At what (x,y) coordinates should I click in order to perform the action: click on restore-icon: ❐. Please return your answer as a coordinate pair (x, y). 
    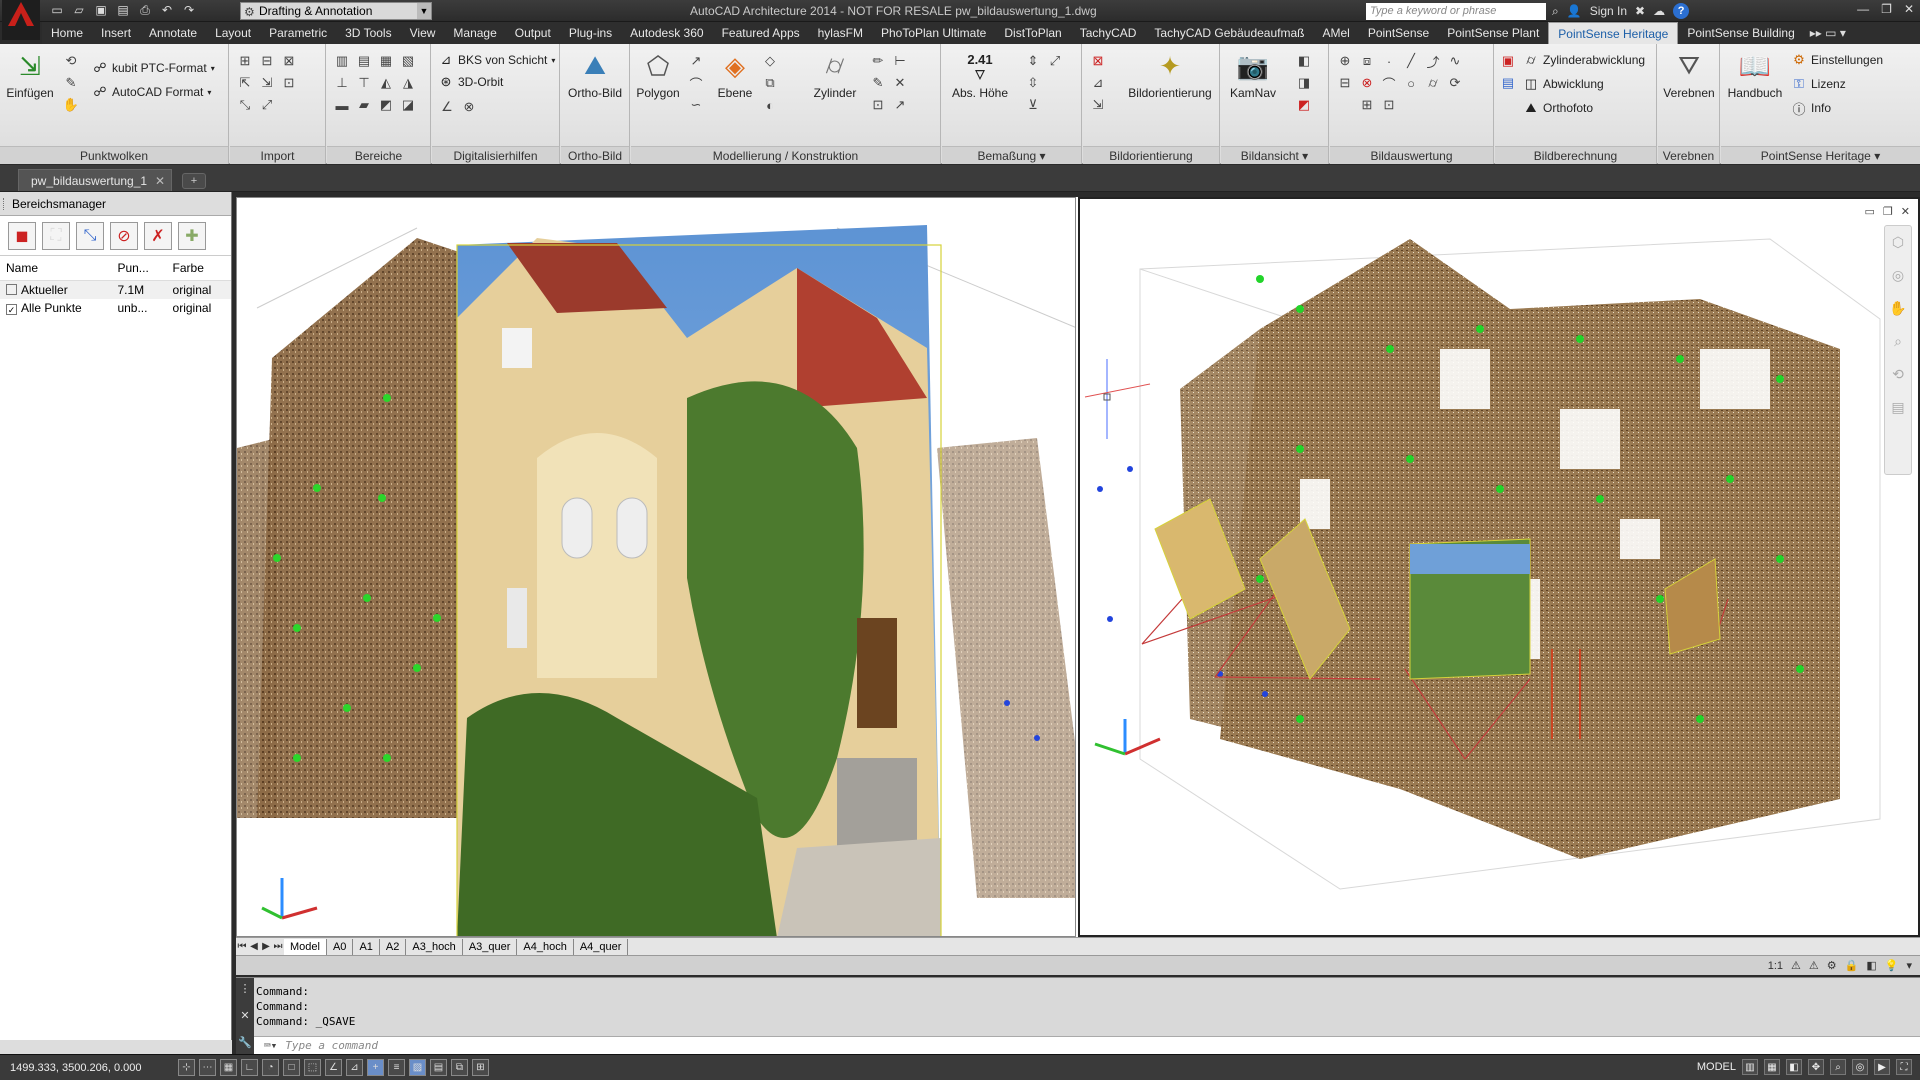
    Looking at the image, I should click on (1886, 9).